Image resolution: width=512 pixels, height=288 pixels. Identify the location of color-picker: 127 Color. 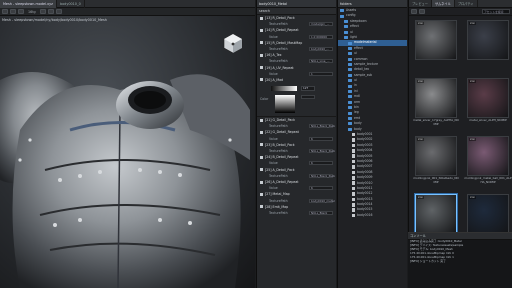
(296, 100).